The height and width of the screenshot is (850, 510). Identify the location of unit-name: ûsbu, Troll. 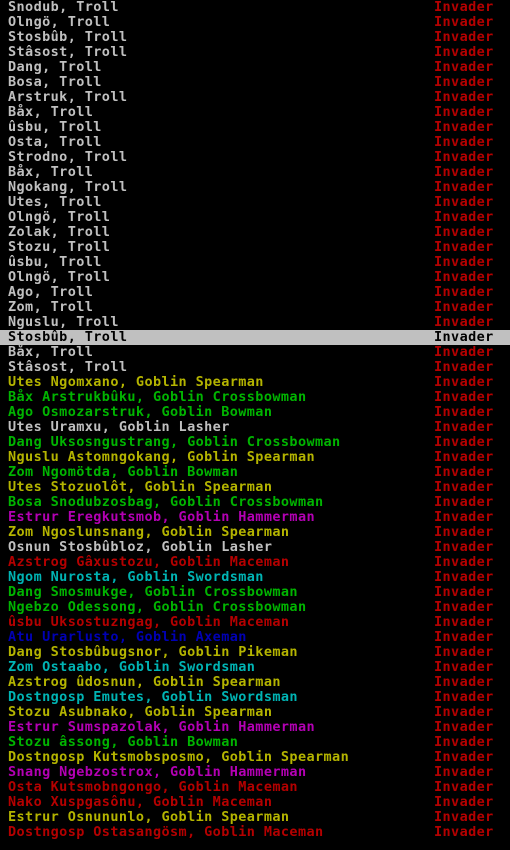
(55, 127).